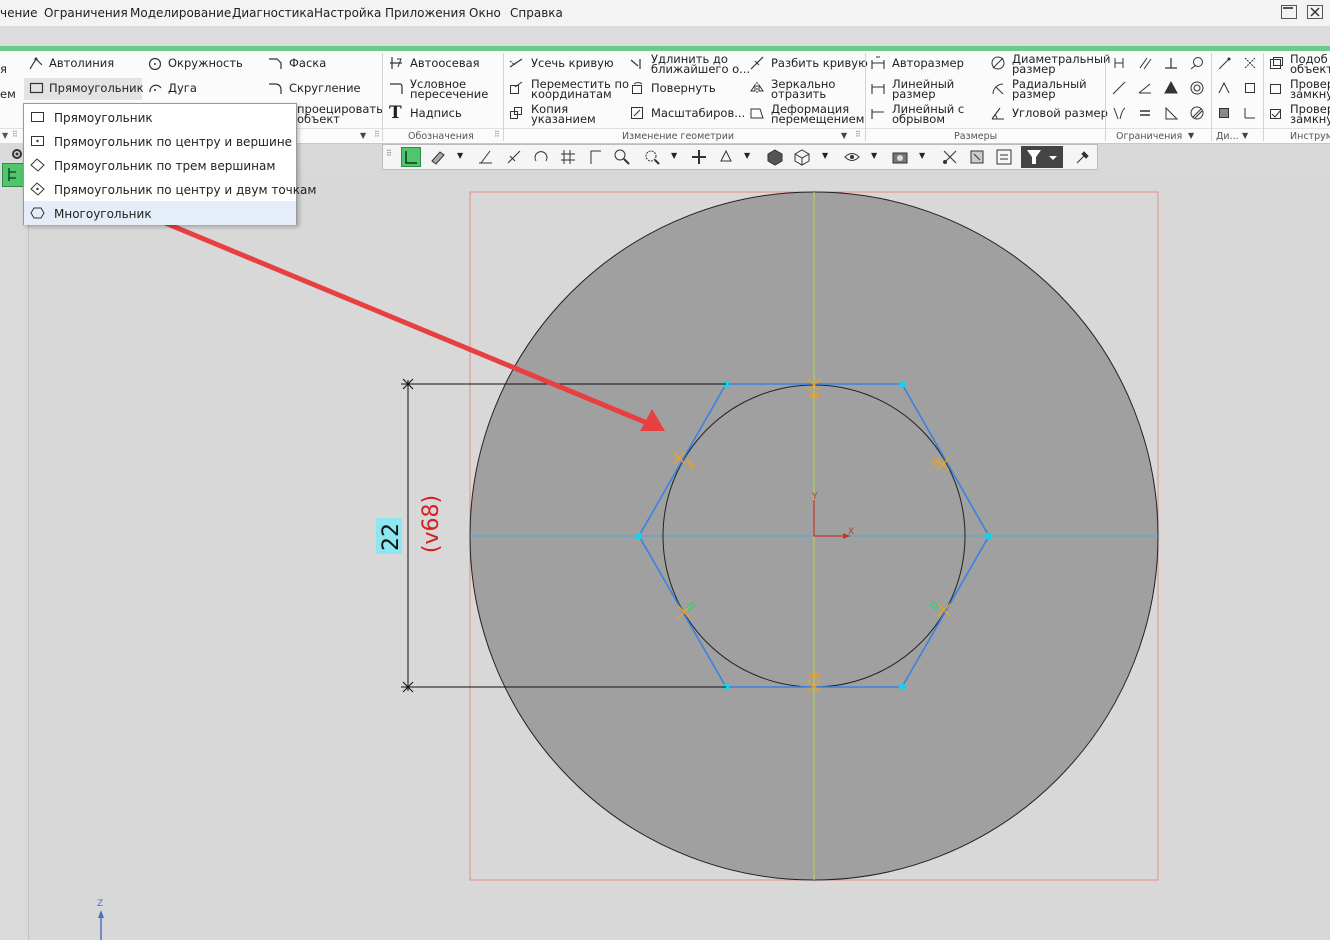 The height and width of the screenshot is (940, 1330). I want to click on filter-button, so click(1042, 157).